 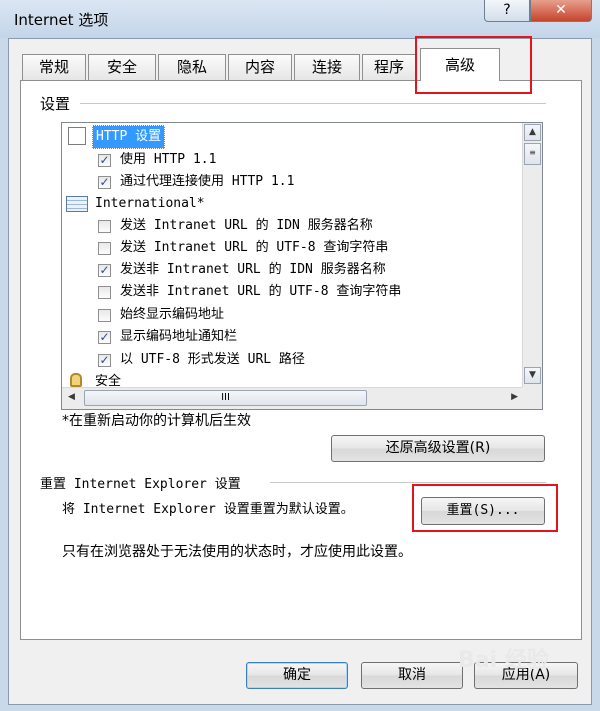 What do you see at coordinates (104, 160) in the screenshot?
I see `checkbox-use-http11: ✓` at bounding box center [104, 160].